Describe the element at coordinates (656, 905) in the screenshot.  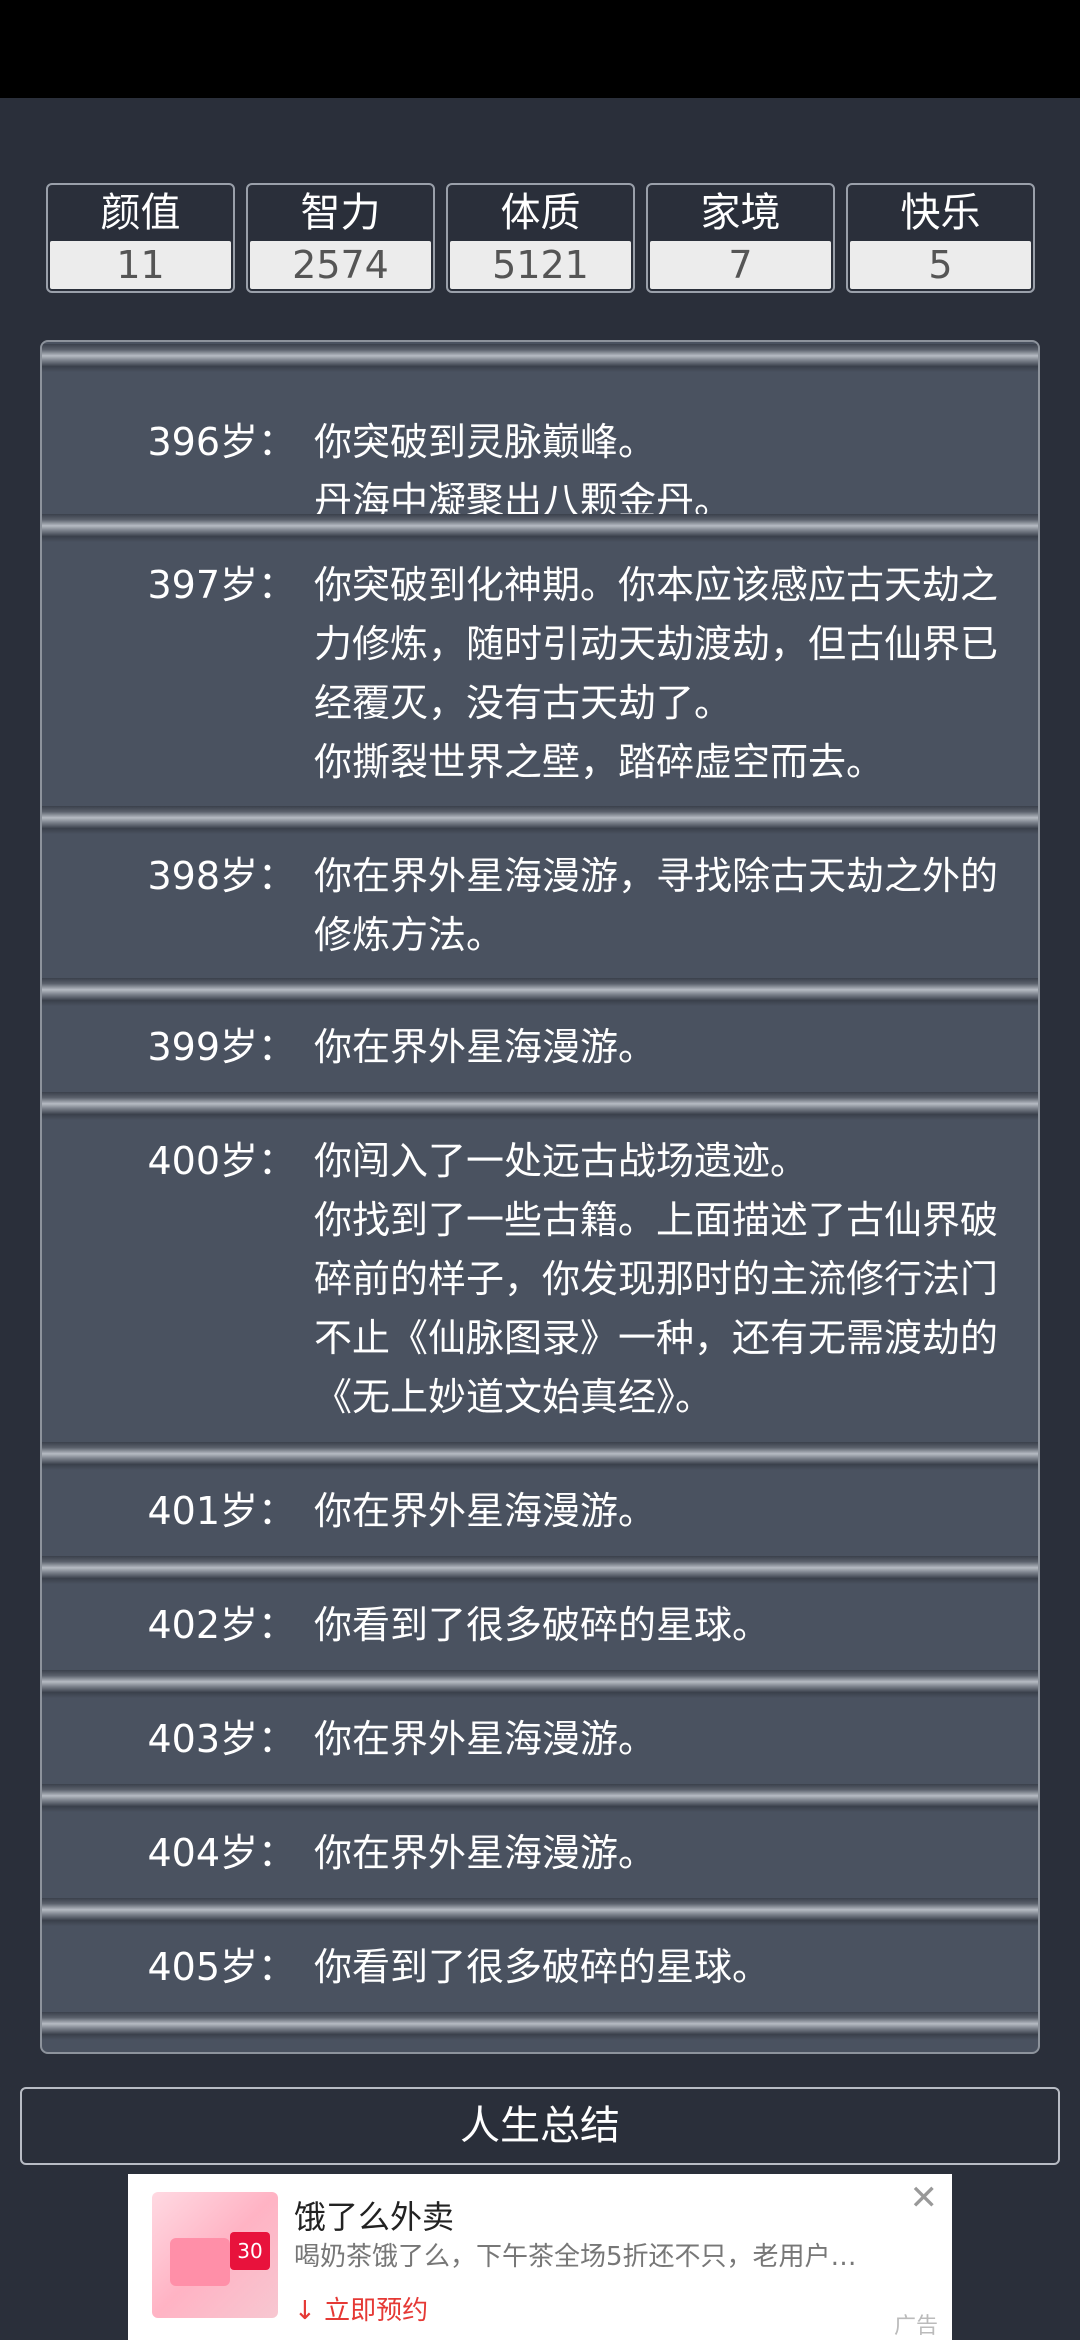
I see `event-text: 你在界外星海漫游，寻找除古天劫之外的 修炼方法。` at that location.